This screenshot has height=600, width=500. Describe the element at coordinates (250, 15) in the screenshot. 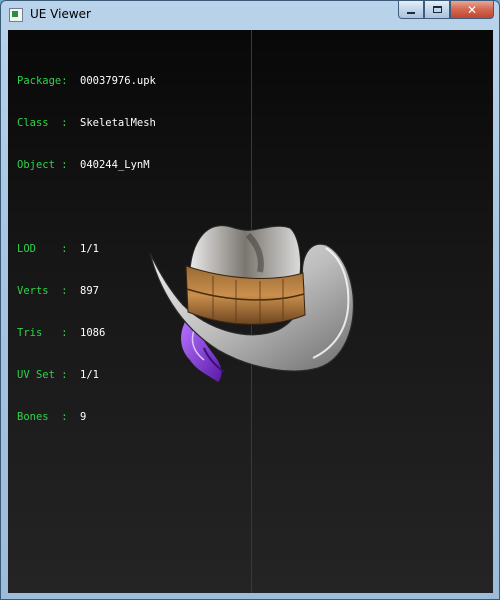

I see `title-bar: UE Viewer ✕` at that location.